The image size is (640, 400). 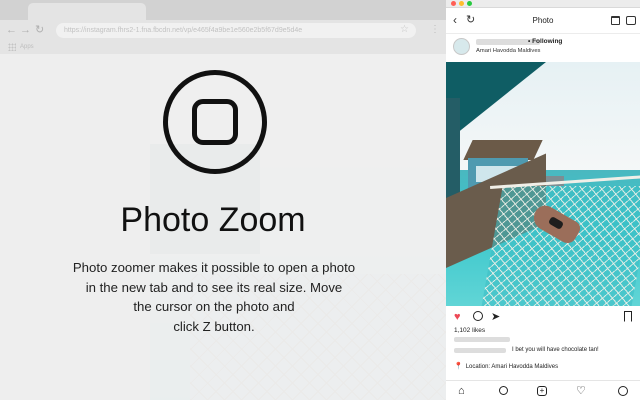 What do you see at coordinates (11, 30) in the screenshot?
I see `back-arrow-icon: ←` at bounding box center [11, 30].